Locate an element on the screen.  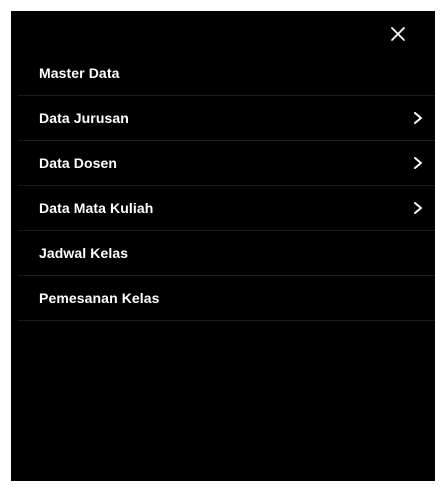
menu-item-data-mata-kuliah: Data Mata Kuliah is located at coordinates (226, 208).